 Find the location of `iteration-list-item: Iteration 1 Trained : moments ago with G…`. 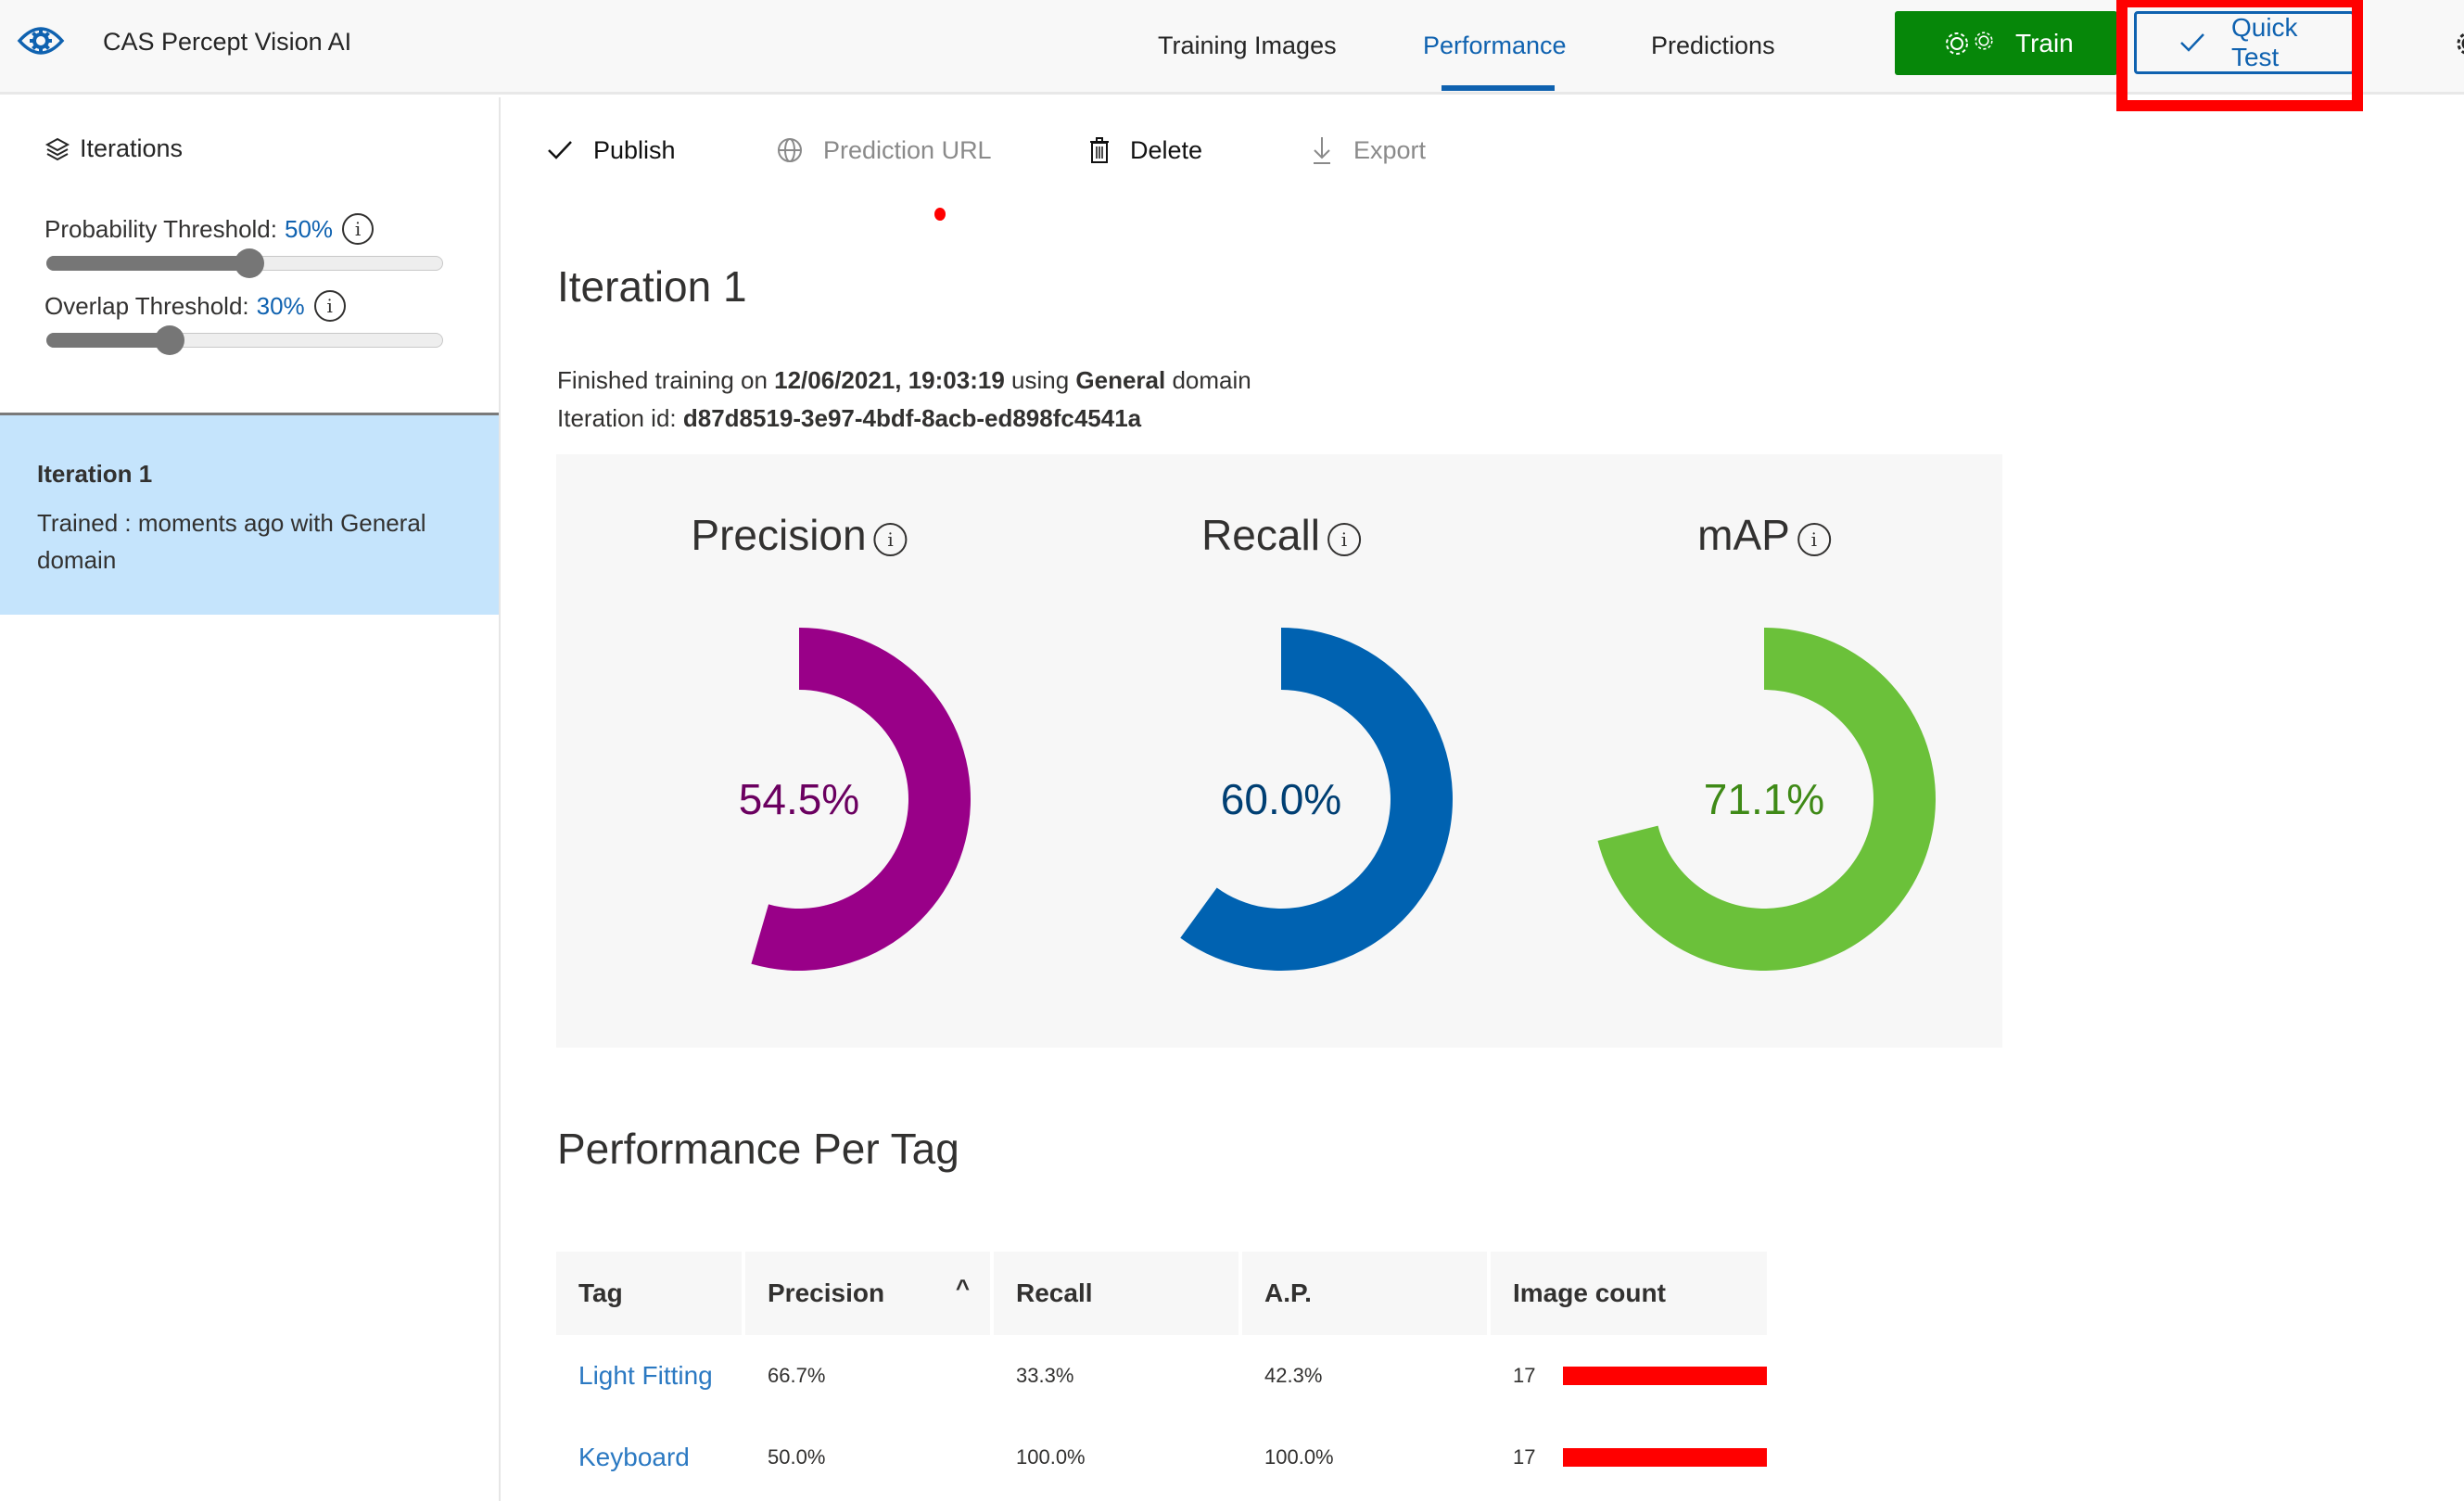

iteration-list-item: Iteration 1 Trained : moments ago with G… is located at coordinates (249, 514).